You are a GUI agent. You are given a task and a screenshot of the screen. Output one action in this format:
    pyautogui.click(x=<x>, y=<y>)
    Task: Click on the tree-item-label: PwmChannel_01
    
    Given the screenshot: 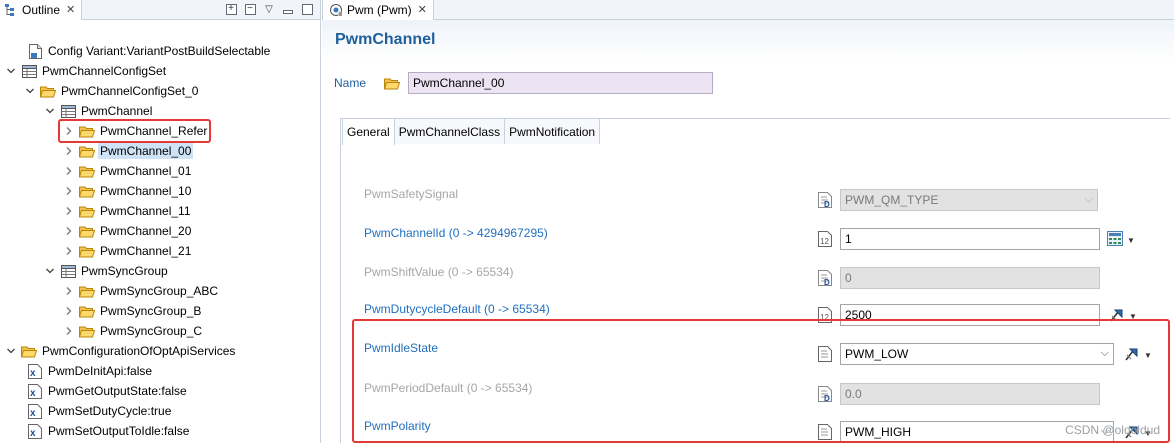 What is the action you would take?
    pyautogui.click(x=146, y=171)
    